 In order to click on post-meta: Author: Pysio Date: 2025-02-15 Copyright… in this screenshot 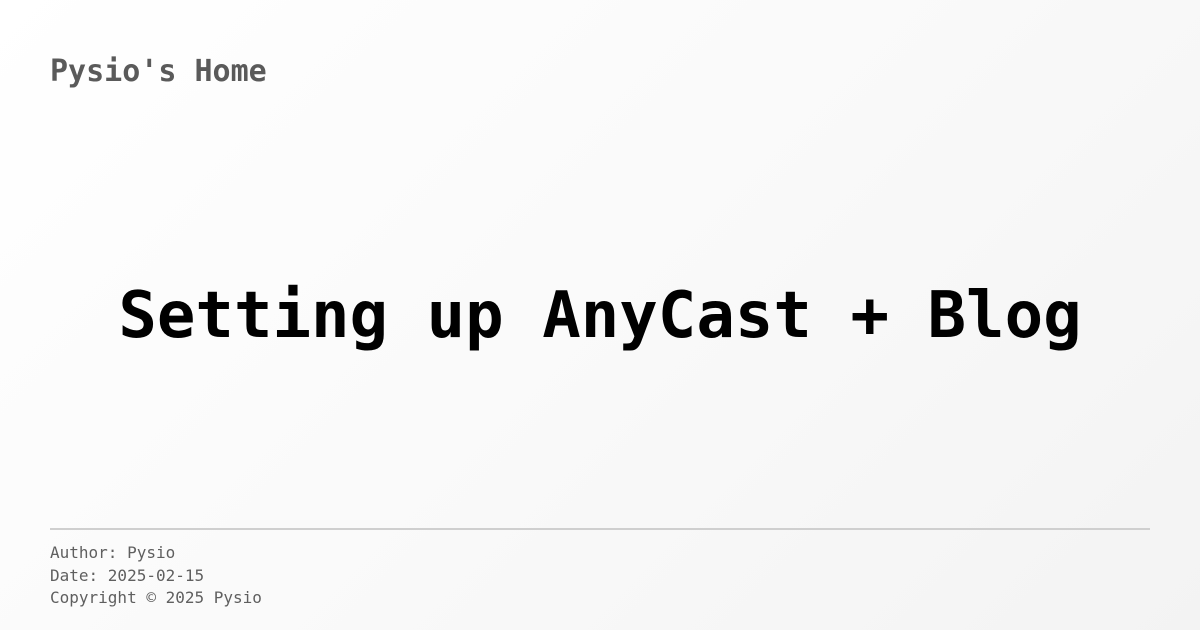, I will do `click(156, 576)`.